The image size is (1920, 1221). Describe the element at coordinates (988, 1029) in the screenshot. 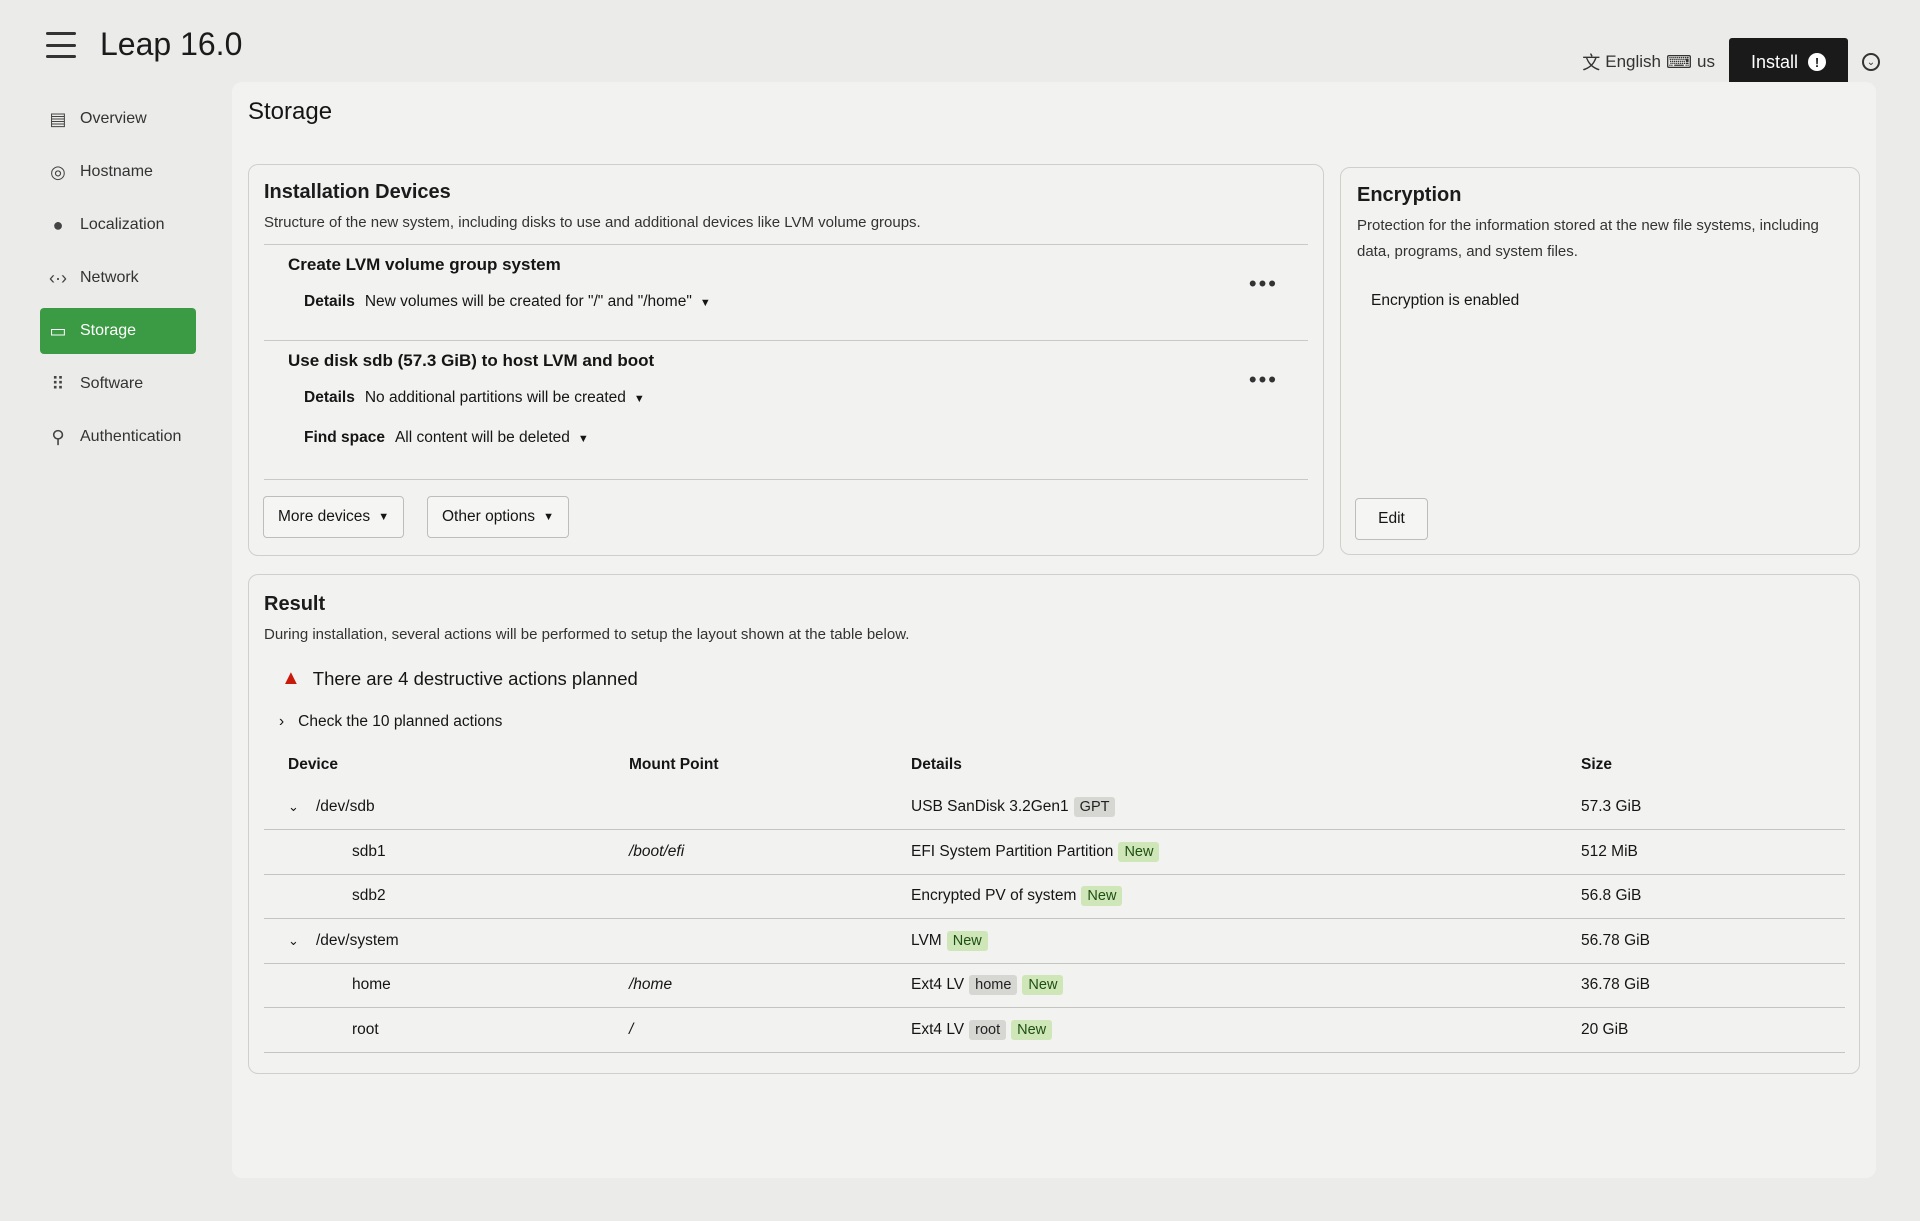

I see `tag-root: root` at that location.